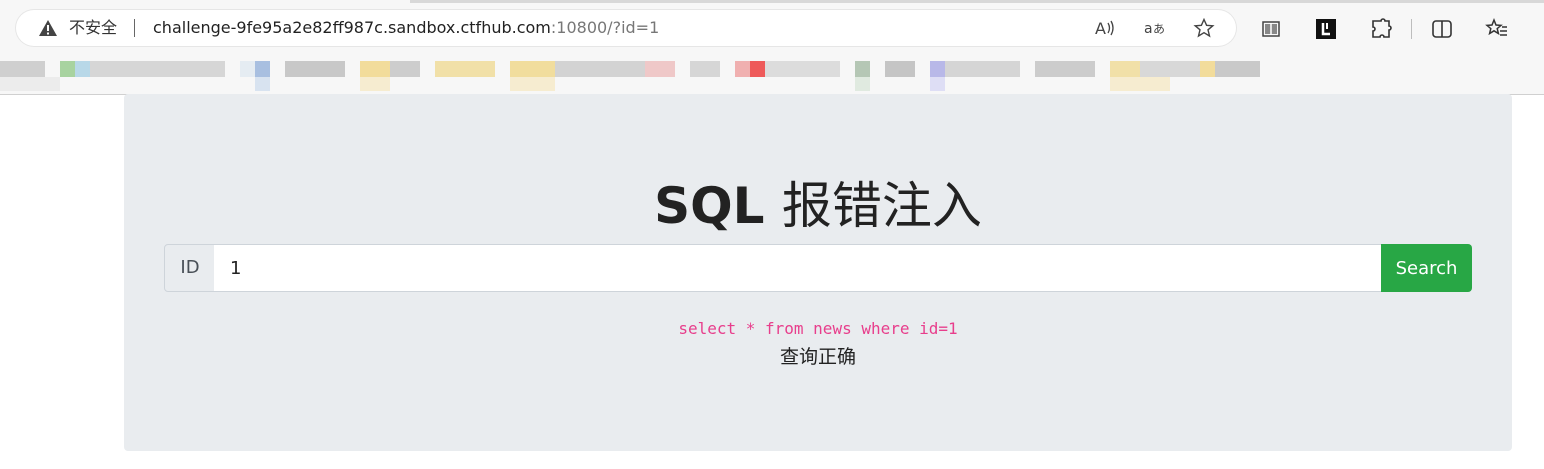  Describe the element at coordinates (93, 28) in the screenshot. I see `security-label: 不安全` at that location.